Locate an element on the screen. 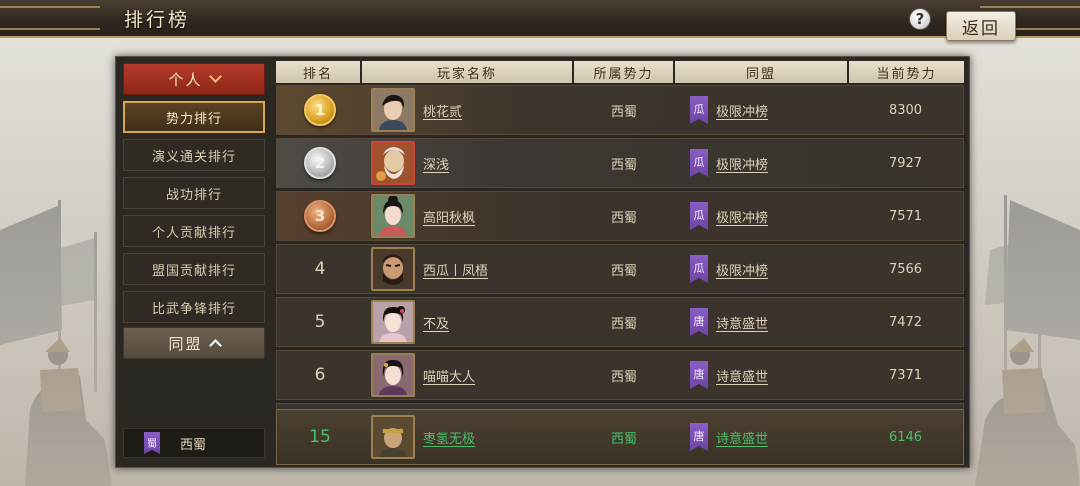 Image resolution: width=1080 pixels, height=486 pixels. column-header-faction: 所属势力 is located at coordinates (623, 72).